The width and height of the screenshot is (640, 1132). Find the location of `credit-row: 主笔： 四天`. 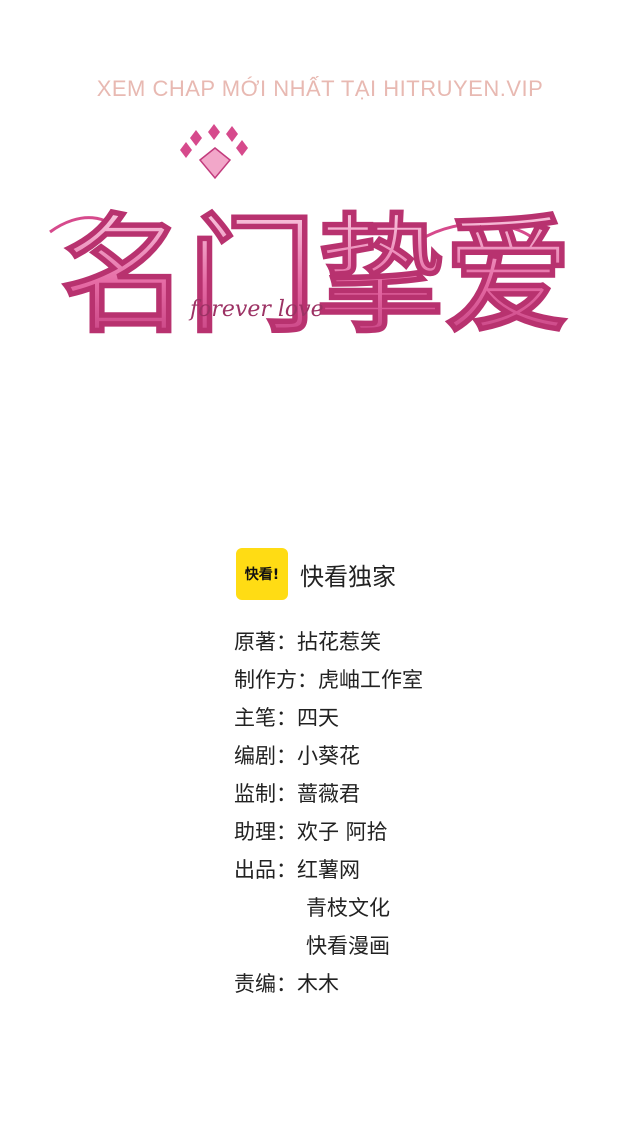

credit-row: 主笔： 四天 is located at coordinates (328, 717).